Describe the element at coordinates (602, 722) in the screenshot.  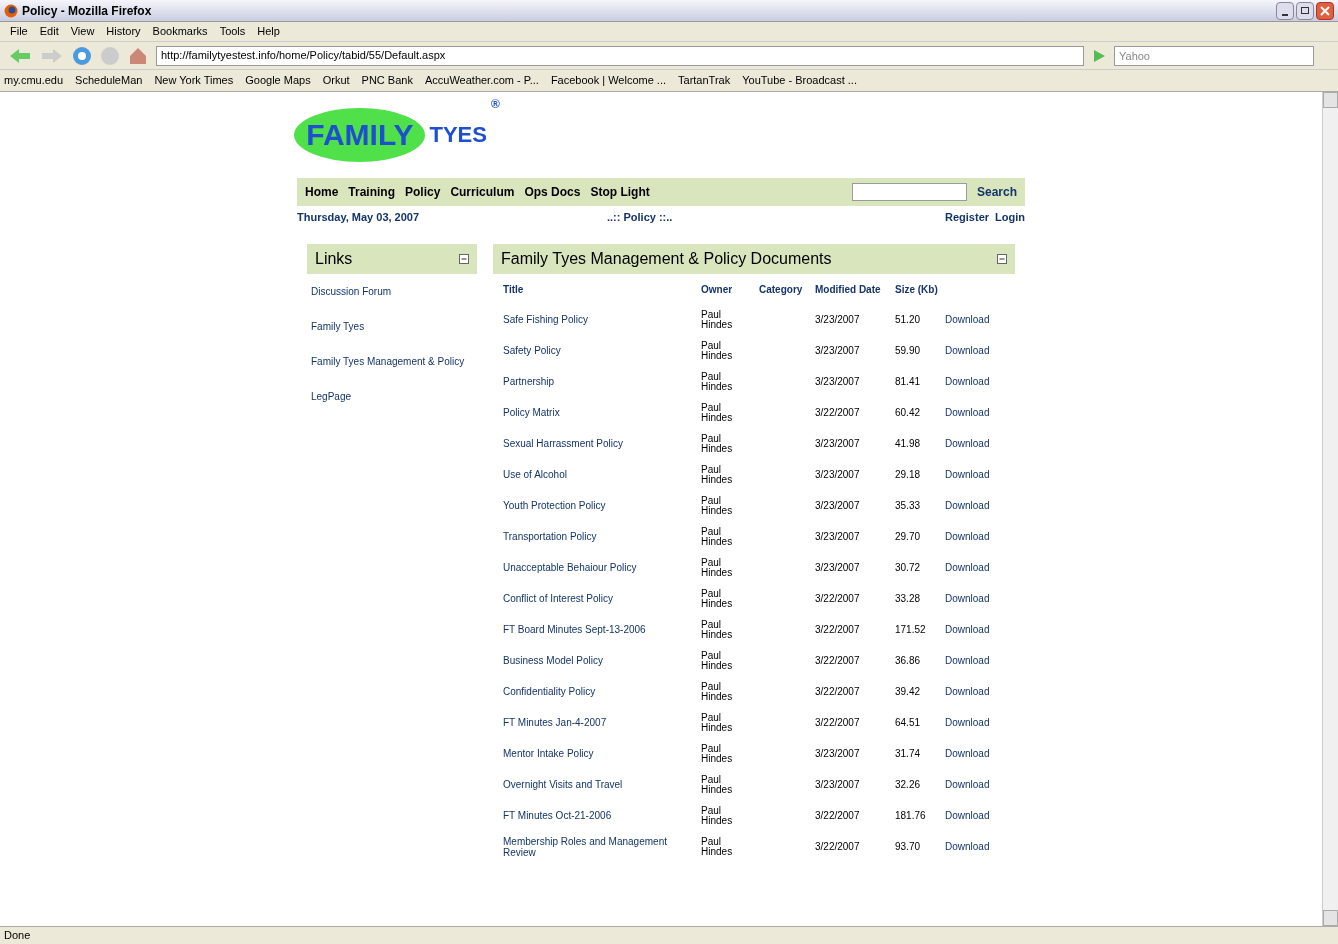
I see `document-link: FT Minutes Jan-4-2007` at that location.